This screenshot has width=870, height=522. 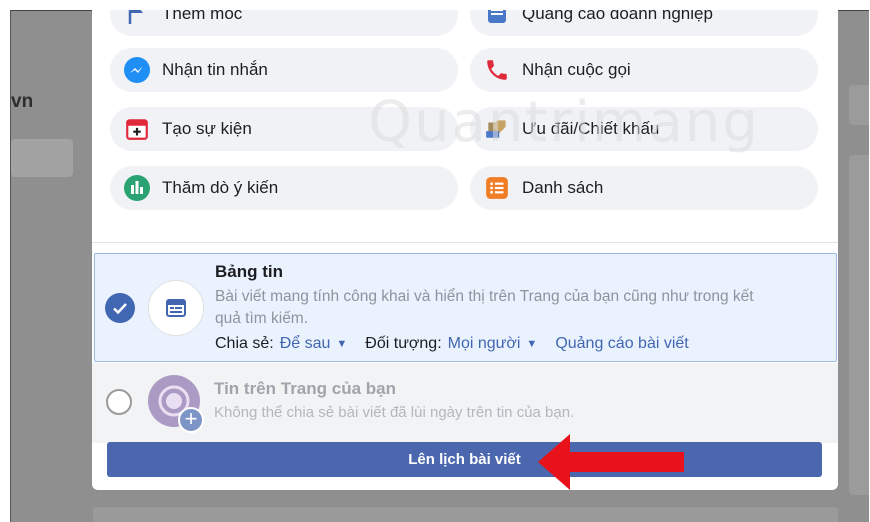 What do you see at coordinates (249, 271) in the screenshot?
I see `news-feed-title: Bảng tin` at bounding box center [249, 271].